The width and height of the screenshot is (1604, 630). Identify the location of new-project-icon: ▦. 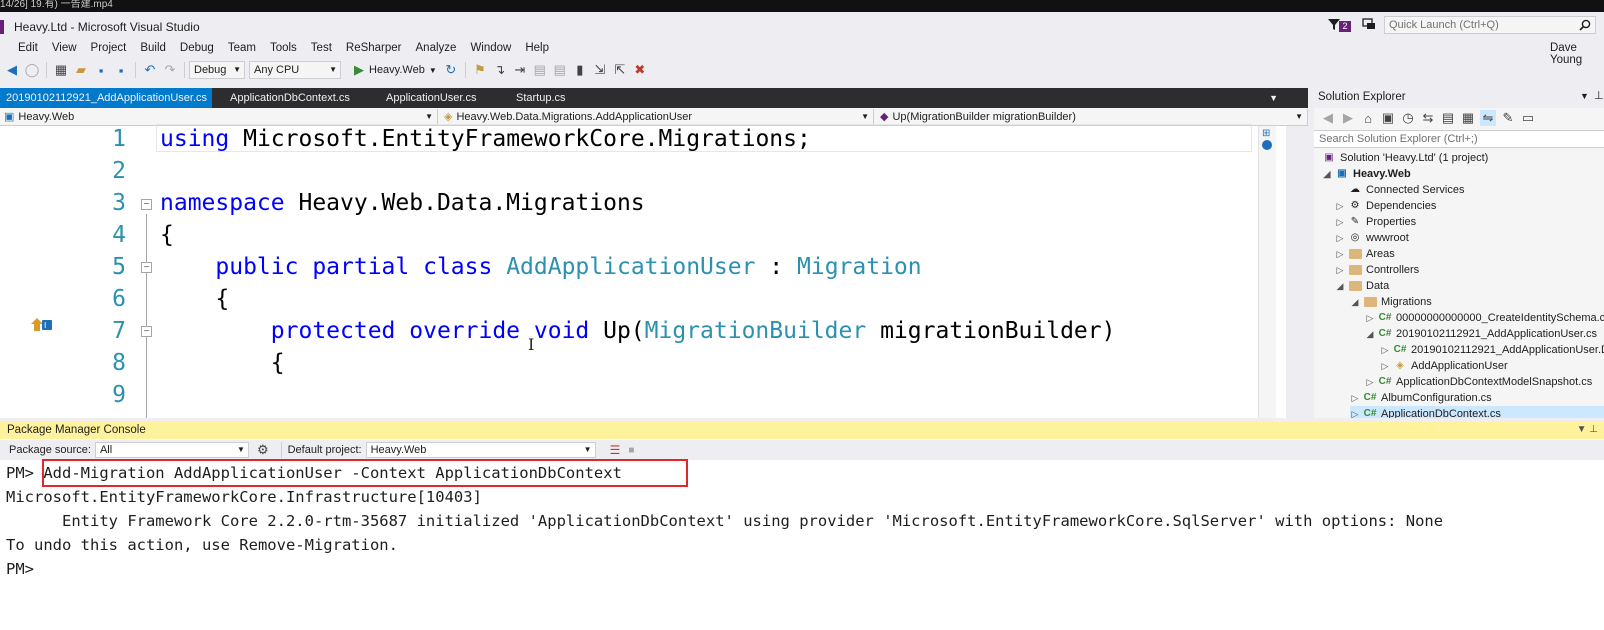
(61, 70).